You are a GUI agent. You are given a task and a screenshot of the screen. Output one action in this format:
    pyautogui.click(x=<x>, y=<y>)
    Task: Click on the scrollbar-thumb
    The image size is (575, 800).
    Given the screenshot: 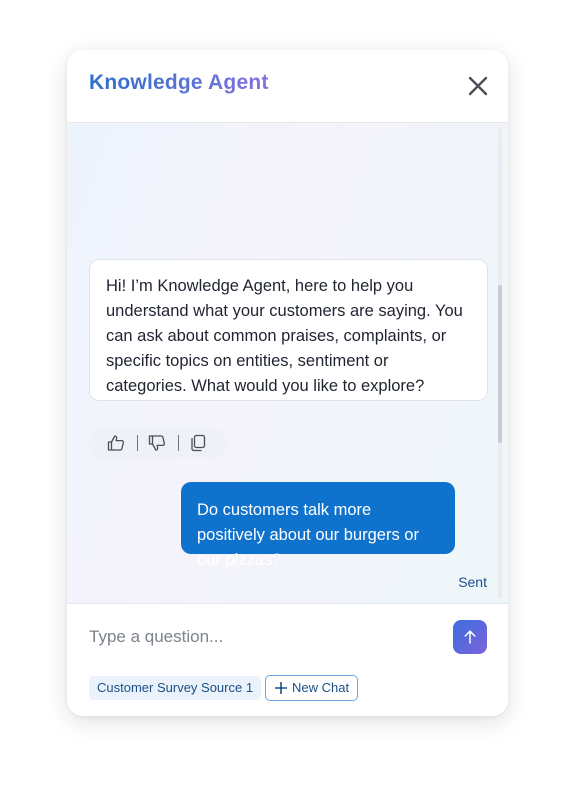 What is the action you would take?
    pyautogui.click(x=500, y=364)
    